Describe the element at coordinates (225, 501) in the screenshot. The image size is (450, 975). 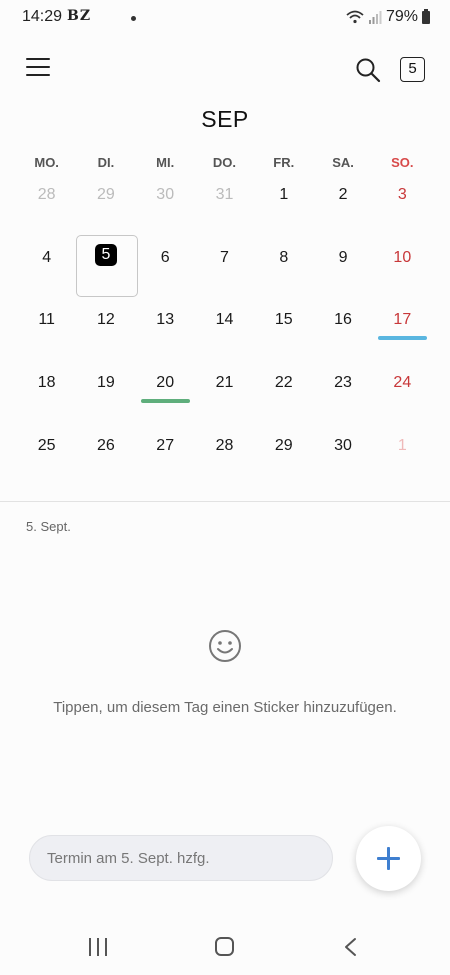
I see `divider` at that location.